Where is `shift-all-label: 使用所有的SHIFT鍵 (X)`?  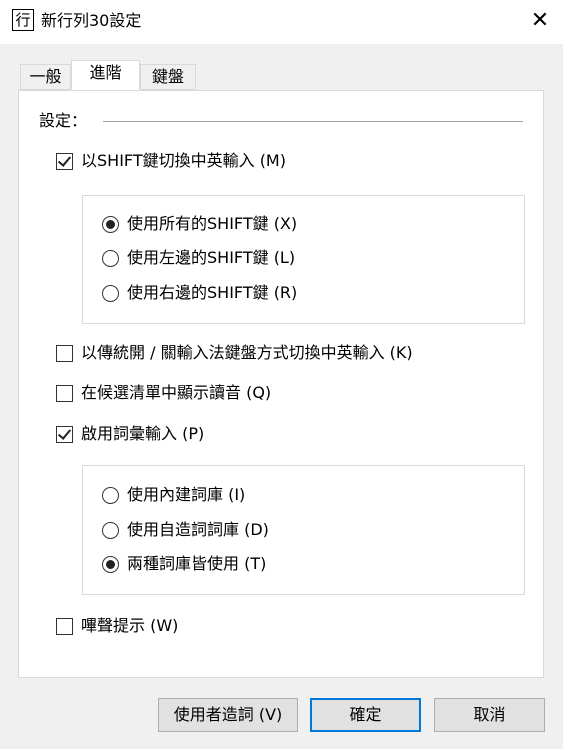
shift-all-label: 使用所有的SHIFT鍵 (X) is located at coordinates (212, 223).